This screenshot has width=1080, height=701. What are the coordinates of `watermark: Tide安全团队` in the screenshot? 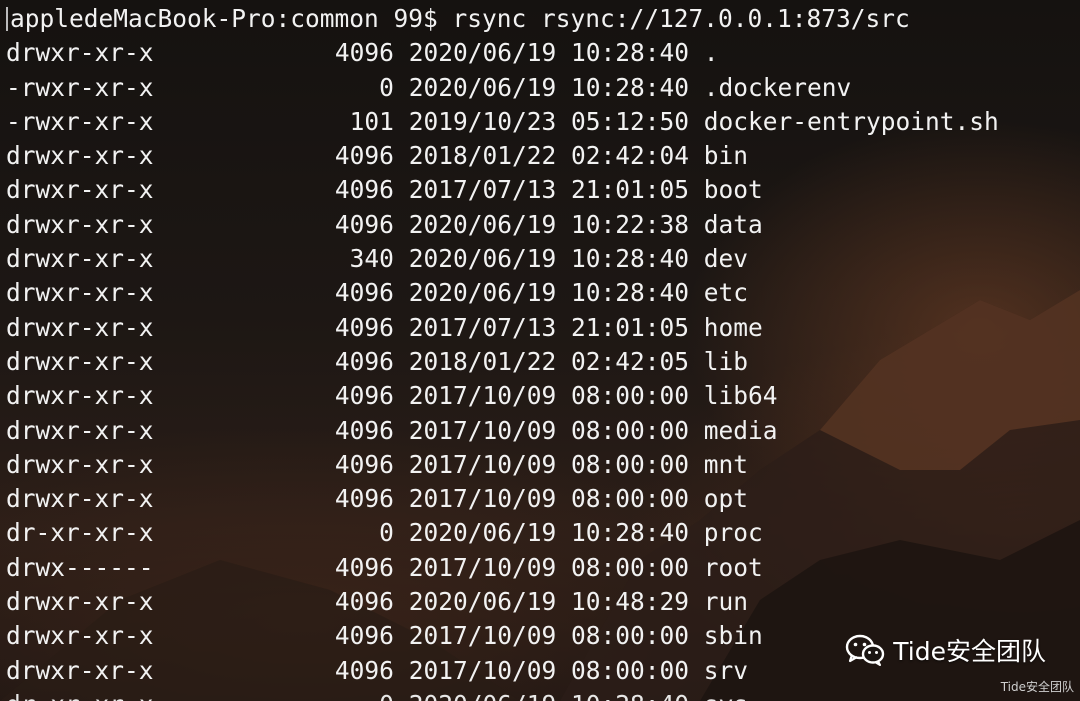 It's located at (945, 650).